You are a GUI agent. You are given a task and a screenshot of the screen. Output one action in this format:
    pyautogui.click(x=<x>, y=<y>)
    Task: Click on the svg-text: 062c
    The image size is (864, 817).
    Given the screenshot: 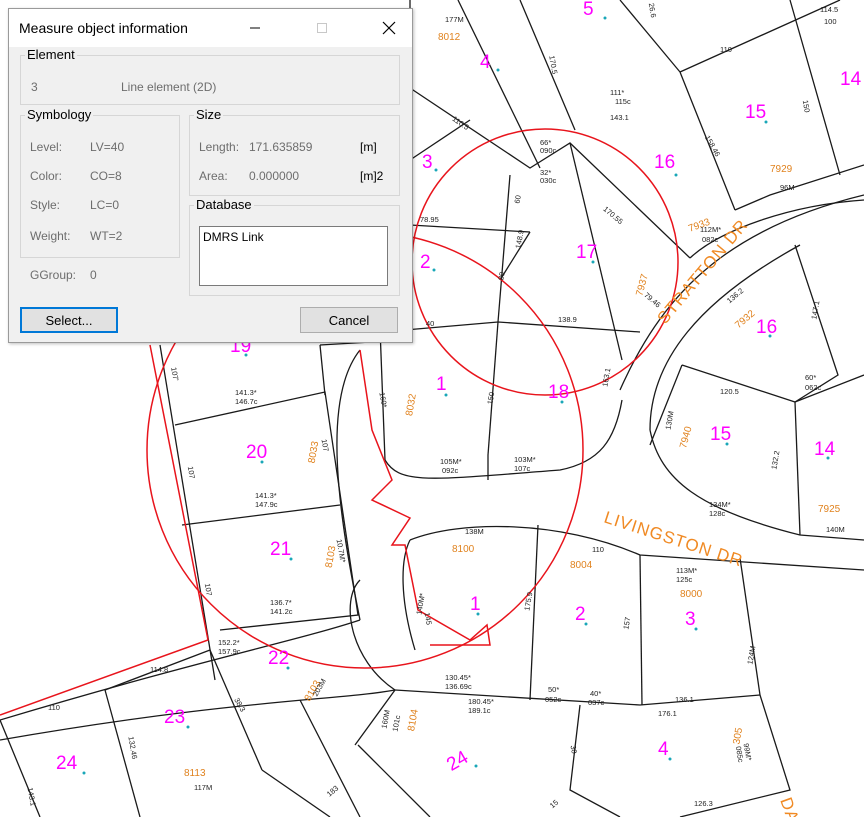 What is the action you would take?
    pyautogui.click(x=813, y=387)
    